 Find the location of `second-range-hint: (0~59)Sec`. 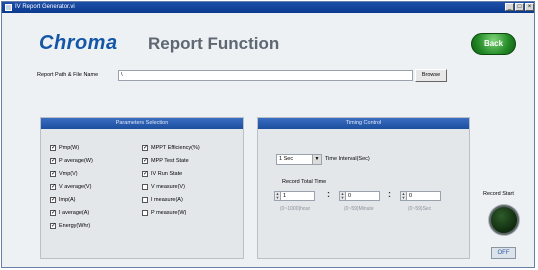

second-range-hint: (0~59)Sec is located at coordinates (420, 209).